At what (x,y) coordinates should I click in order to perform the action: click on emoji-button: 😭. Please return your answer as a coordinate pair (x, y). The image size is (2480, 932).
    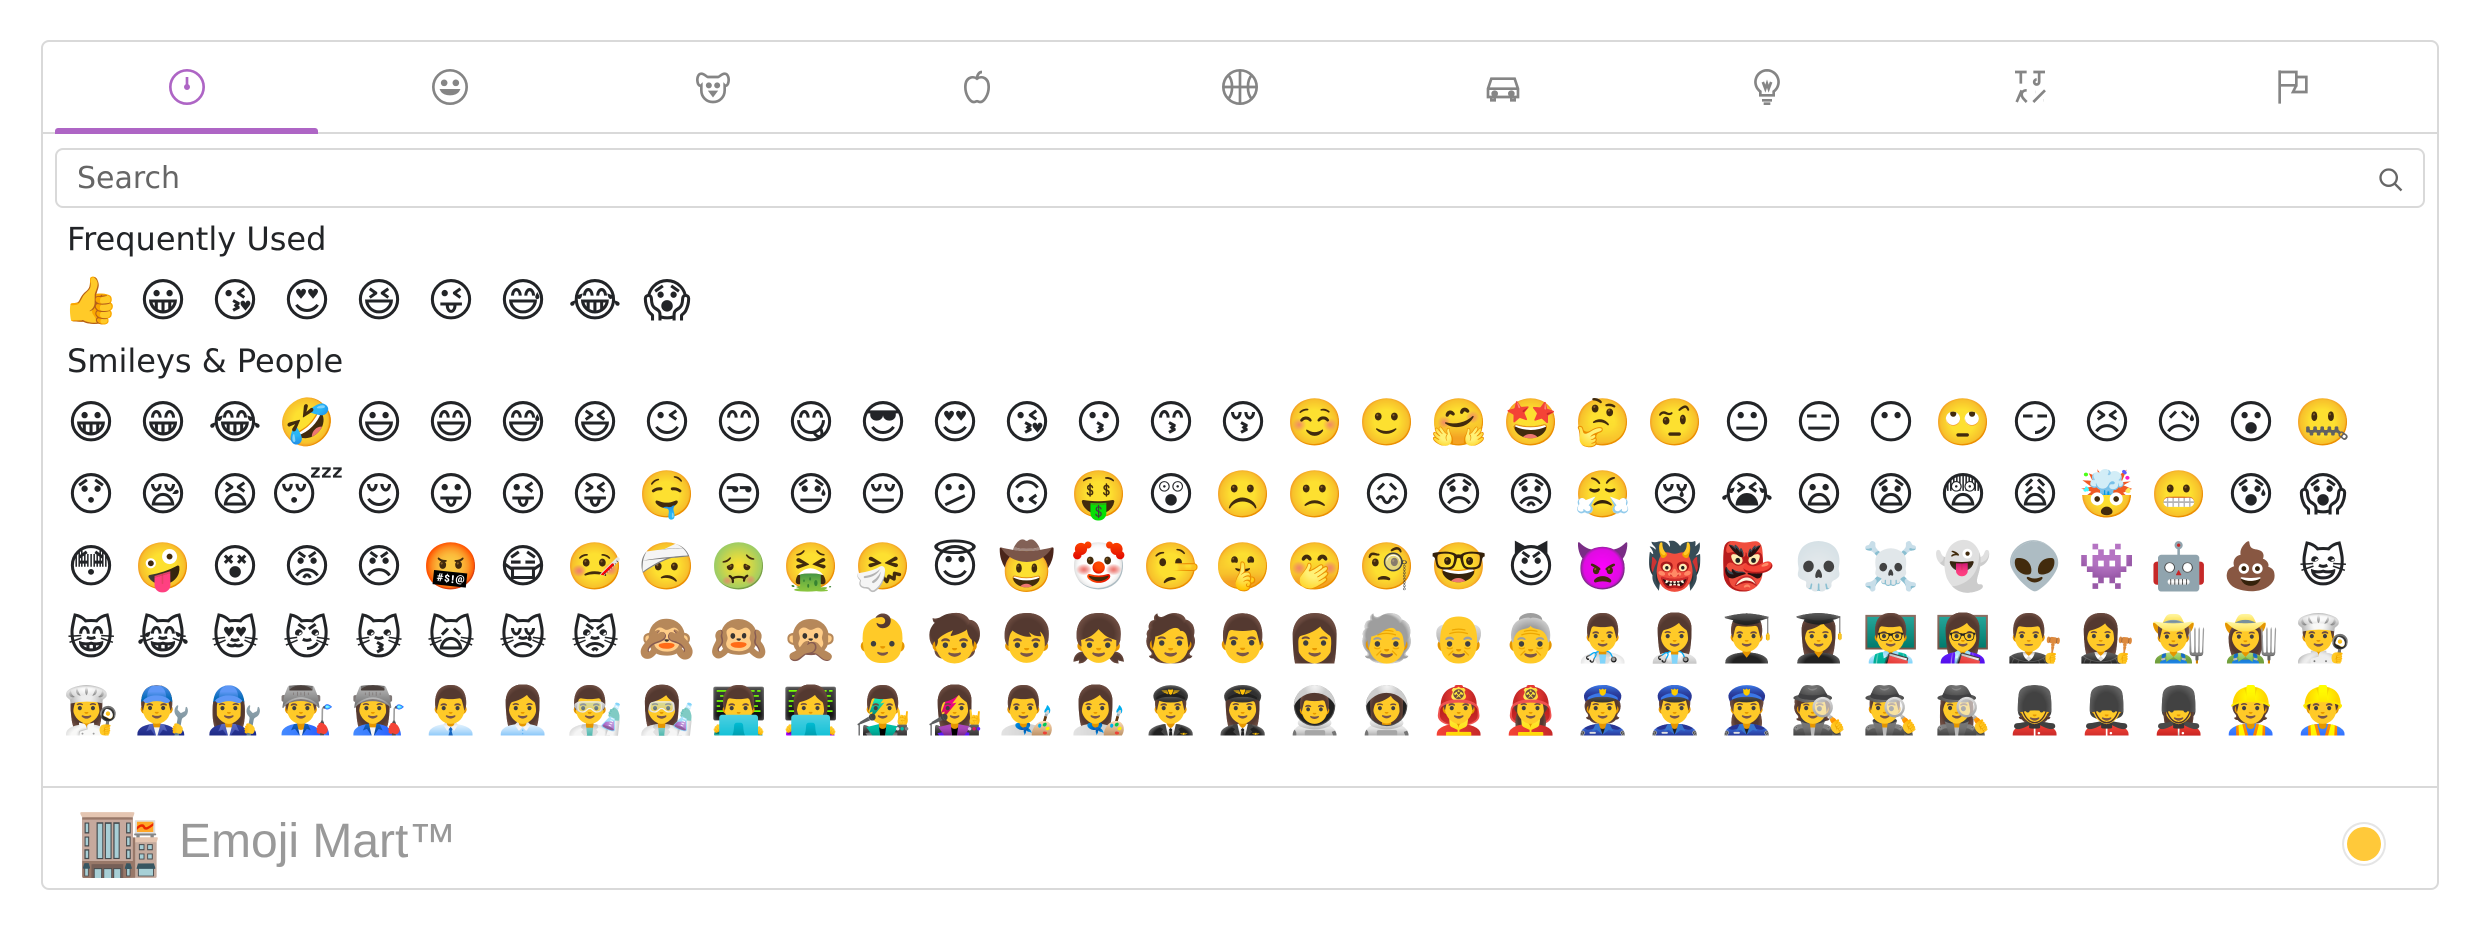
    Looking at the image, I should click on (1747, 494).